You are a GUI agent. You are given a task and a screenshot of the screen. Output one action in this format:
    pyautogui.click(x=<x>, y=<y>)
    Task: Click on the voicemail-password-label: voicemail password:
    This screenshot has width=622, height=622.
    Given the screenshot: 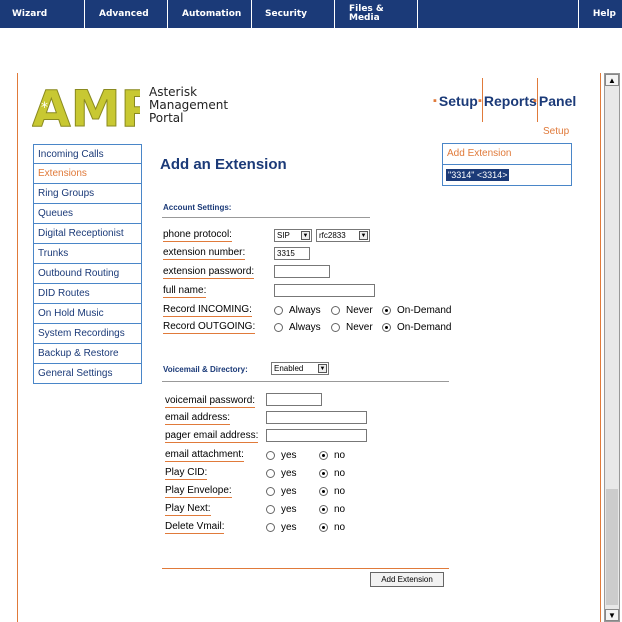 What is the action you would take?
    pyautogui.click(x=210, y=401)
    